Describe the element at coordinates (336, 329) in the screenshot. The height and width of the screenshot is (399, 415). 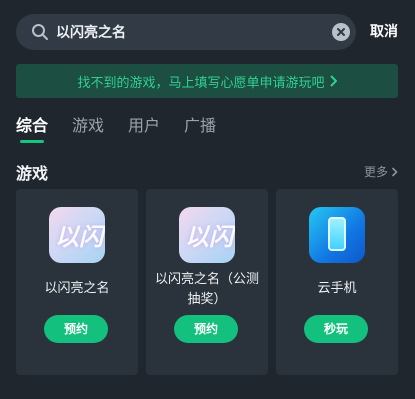
I see `play-now-button: 秒玩` at that location.